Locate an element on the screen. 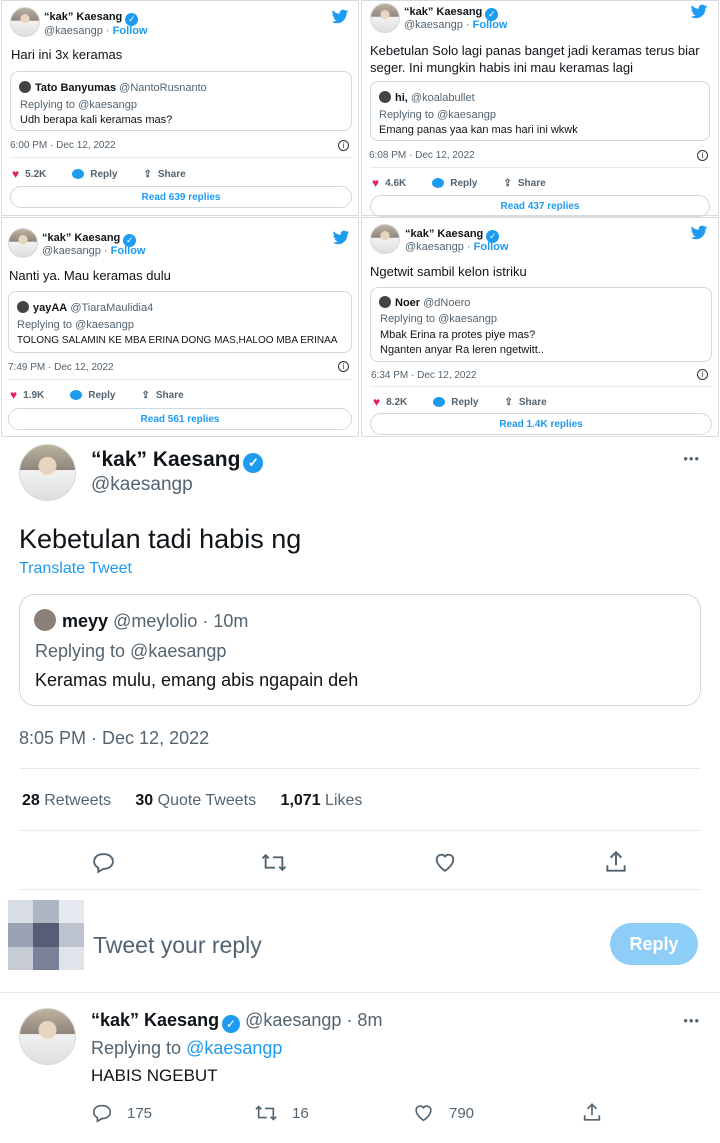 The width and height of the screenshot is (720, 1143). reply-handle-time: @kaesangp · 8m is located at coordinates (313, 1020).